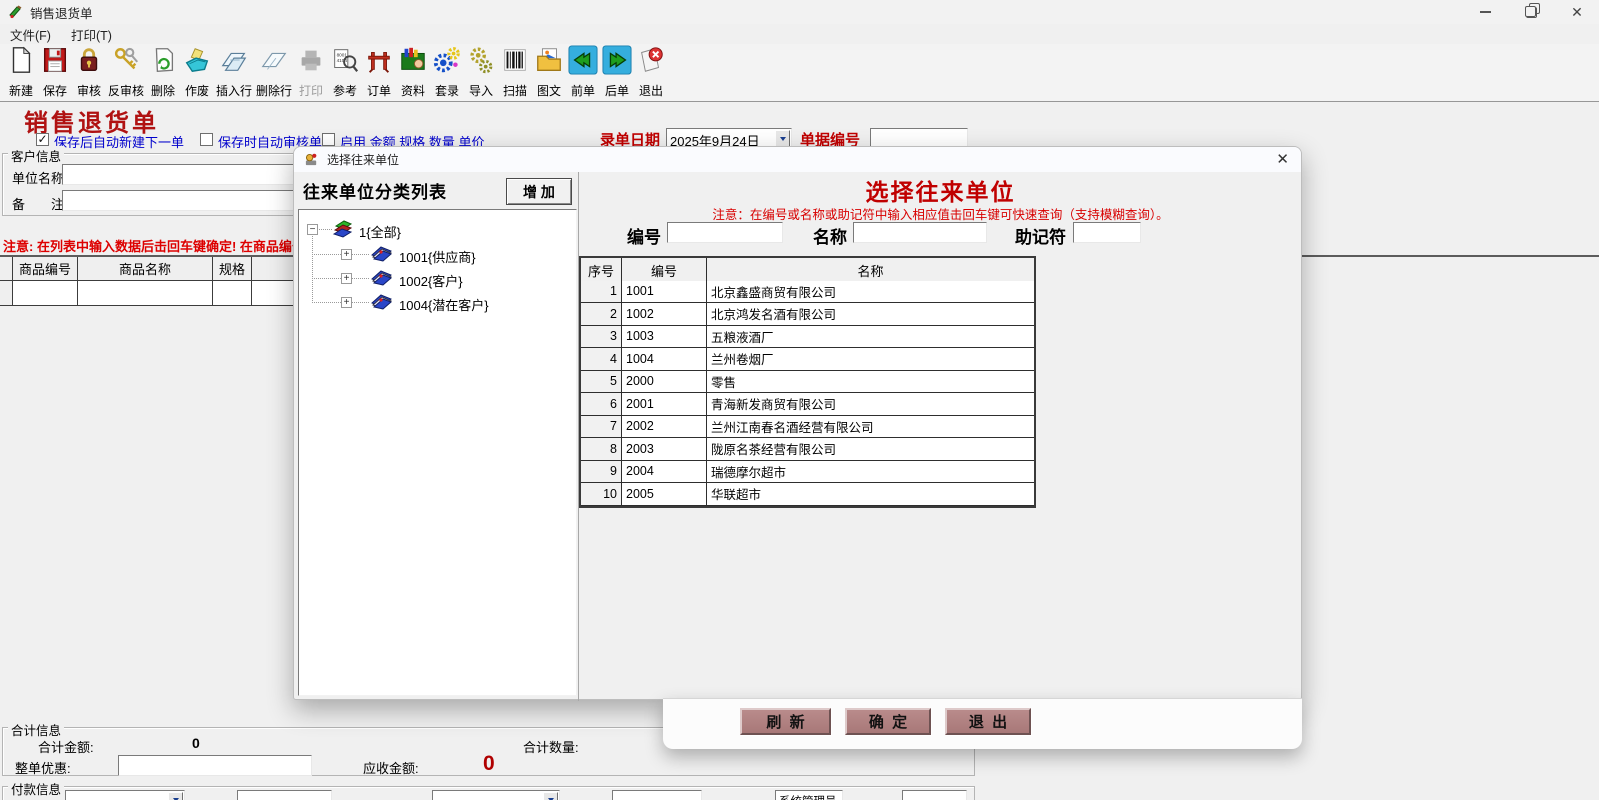 Image resolution: width=1599 pixels, height=800 pixels. I want to click on cell-code: 2004, so click(664, 471).